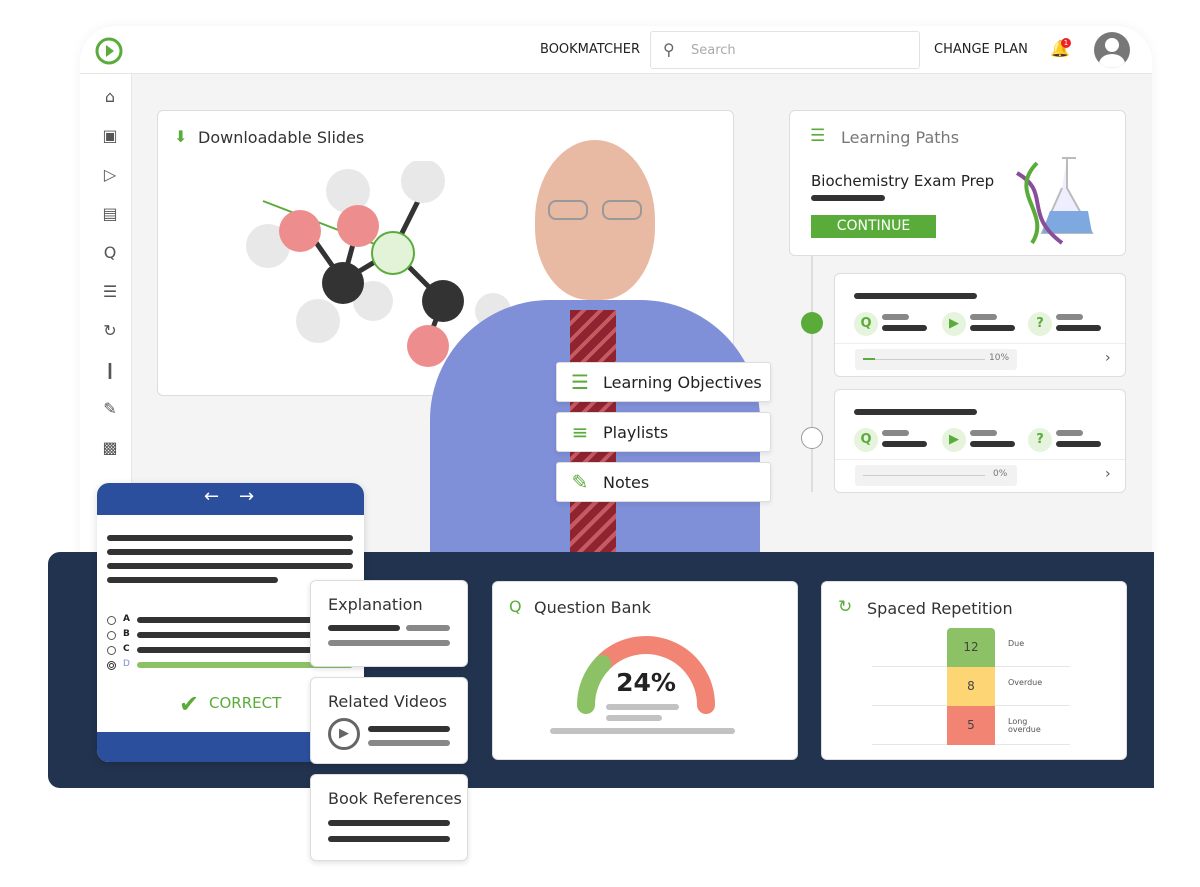  What do you see at coordinates (1025, 682) in the screenshot?
I see `count-label: Overdue` at bounding box center [1025, 682].